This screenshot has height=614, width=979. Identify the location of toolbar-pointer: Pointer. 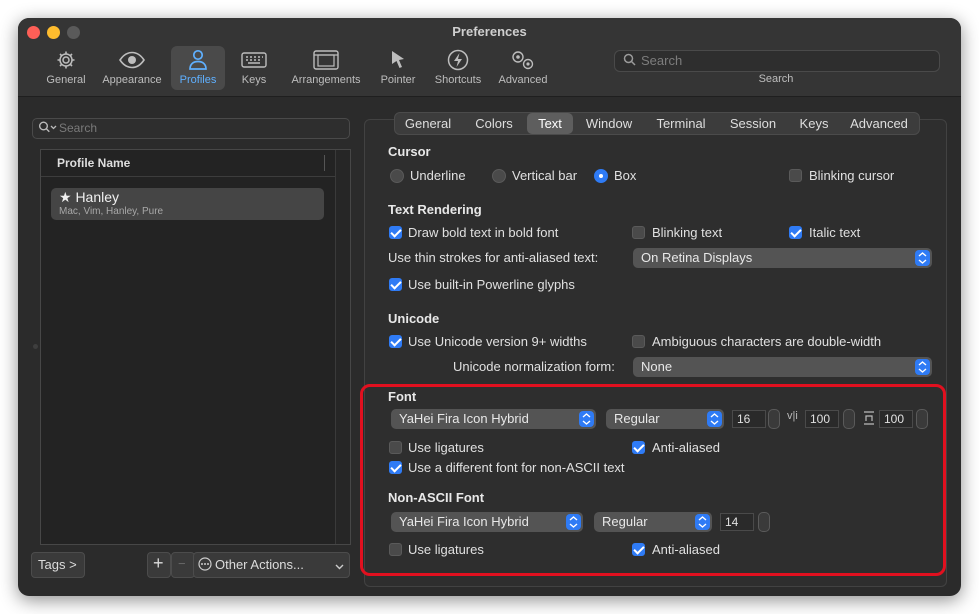
(398, 68).